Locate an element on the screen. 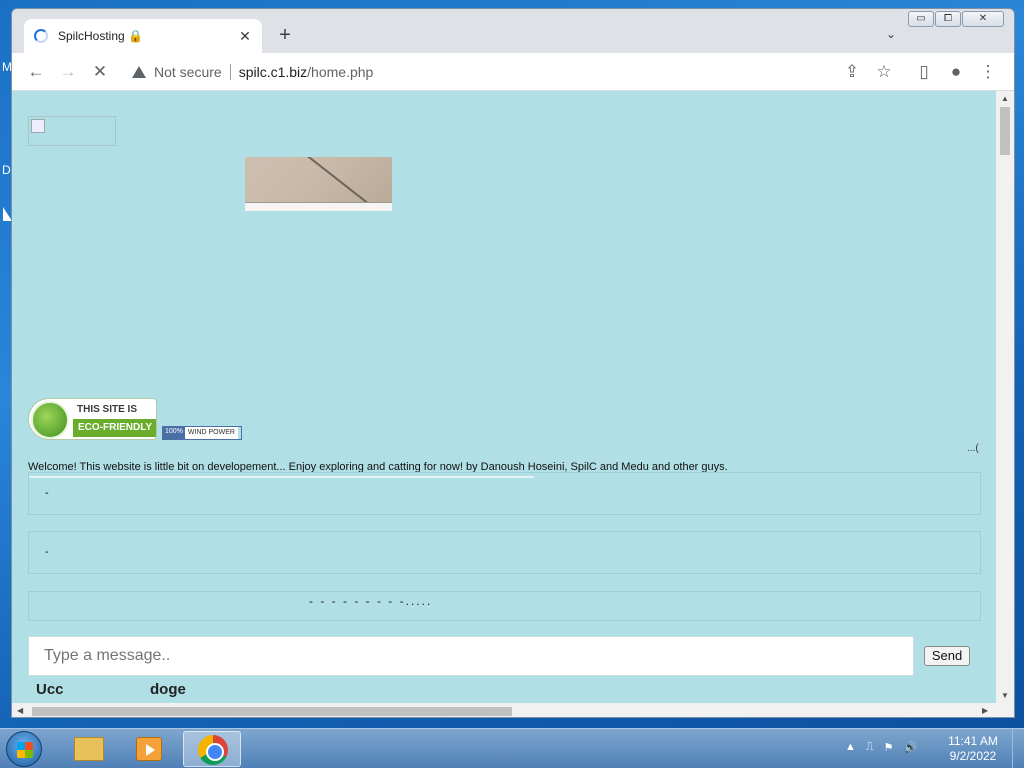  tab-close-icon: ✕ is located at coordinates (245, 36).